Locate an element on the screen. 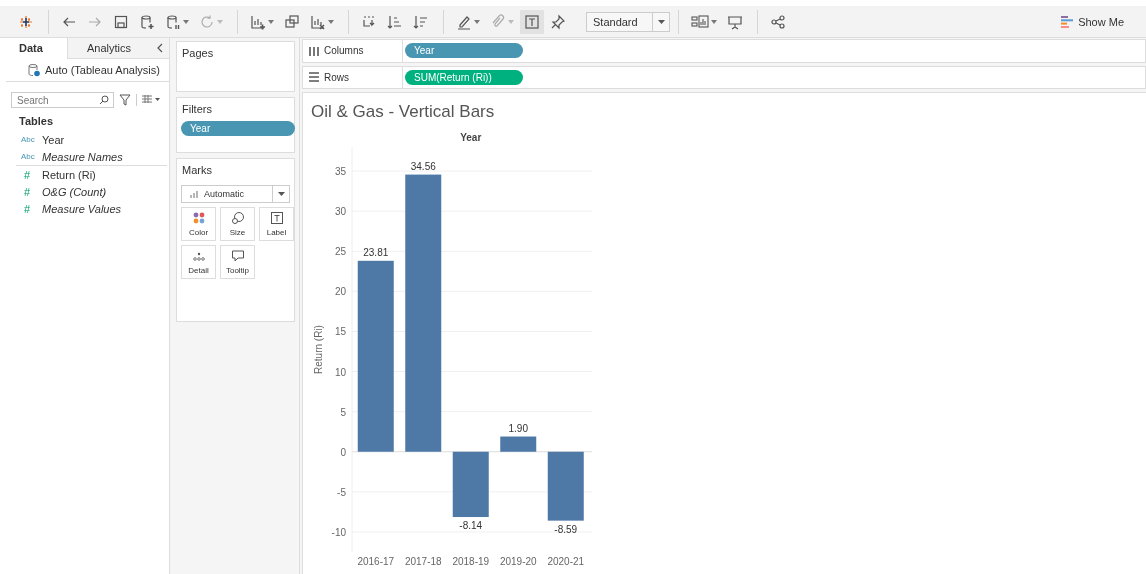  bar-chart-icon is located at coordinates (194, 194).